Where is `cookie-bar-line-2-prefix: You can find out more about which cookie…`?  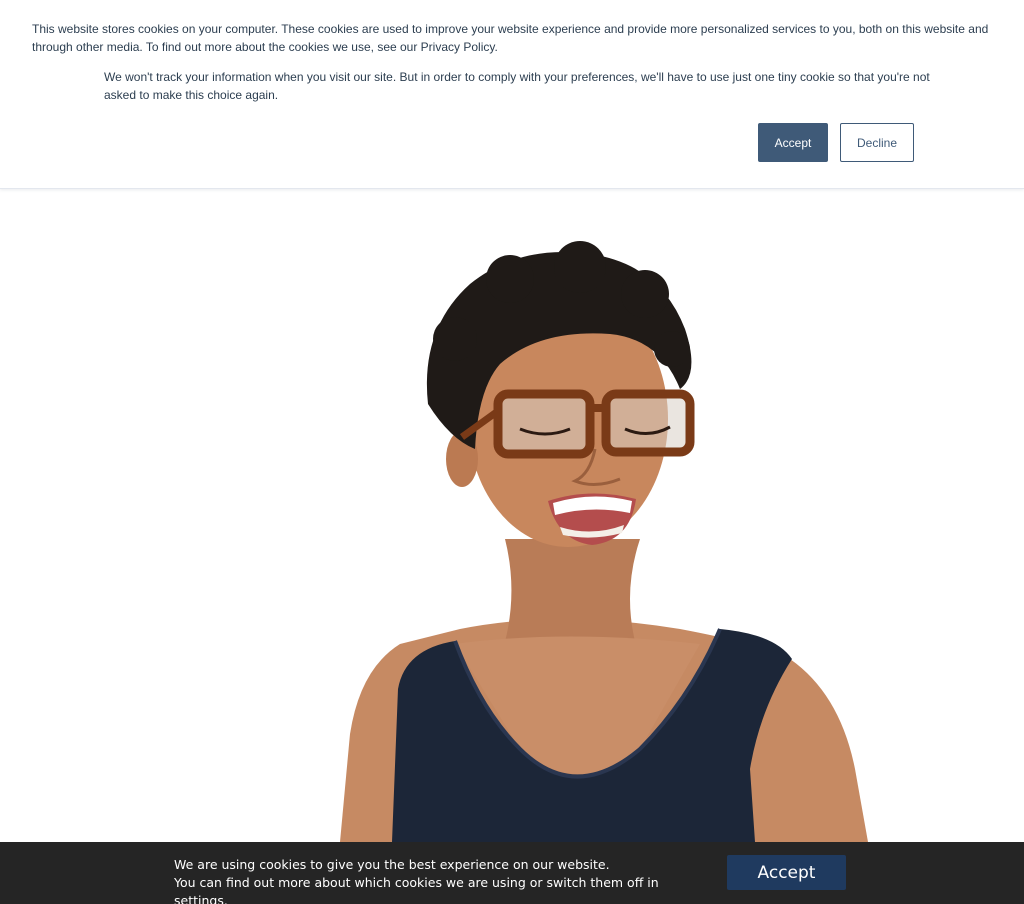 cookie-bar-line-2-prefix: You can find out more about which cookie… is located at coordinates (416, 882).